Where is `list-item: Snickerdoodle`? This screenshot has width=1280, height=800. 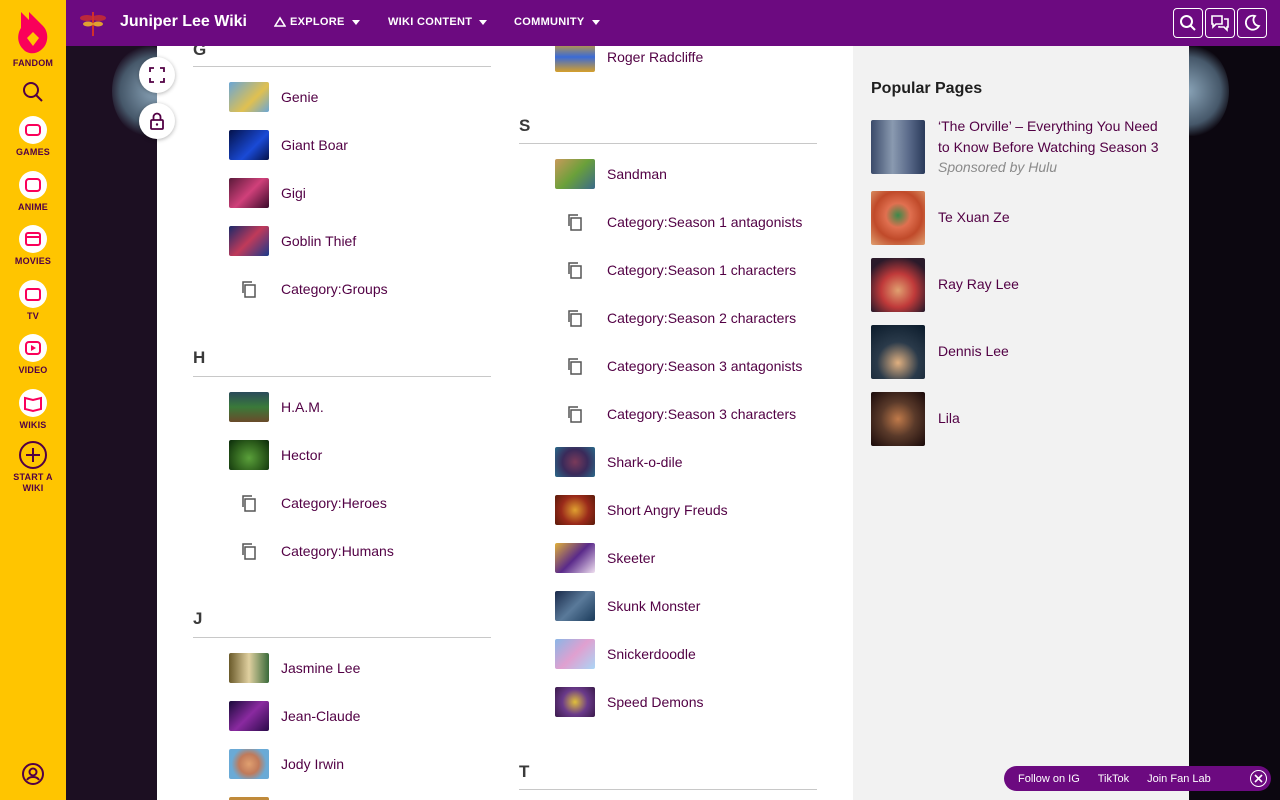 list-item: Snickerdoodle is located at coordinates (625, 654).